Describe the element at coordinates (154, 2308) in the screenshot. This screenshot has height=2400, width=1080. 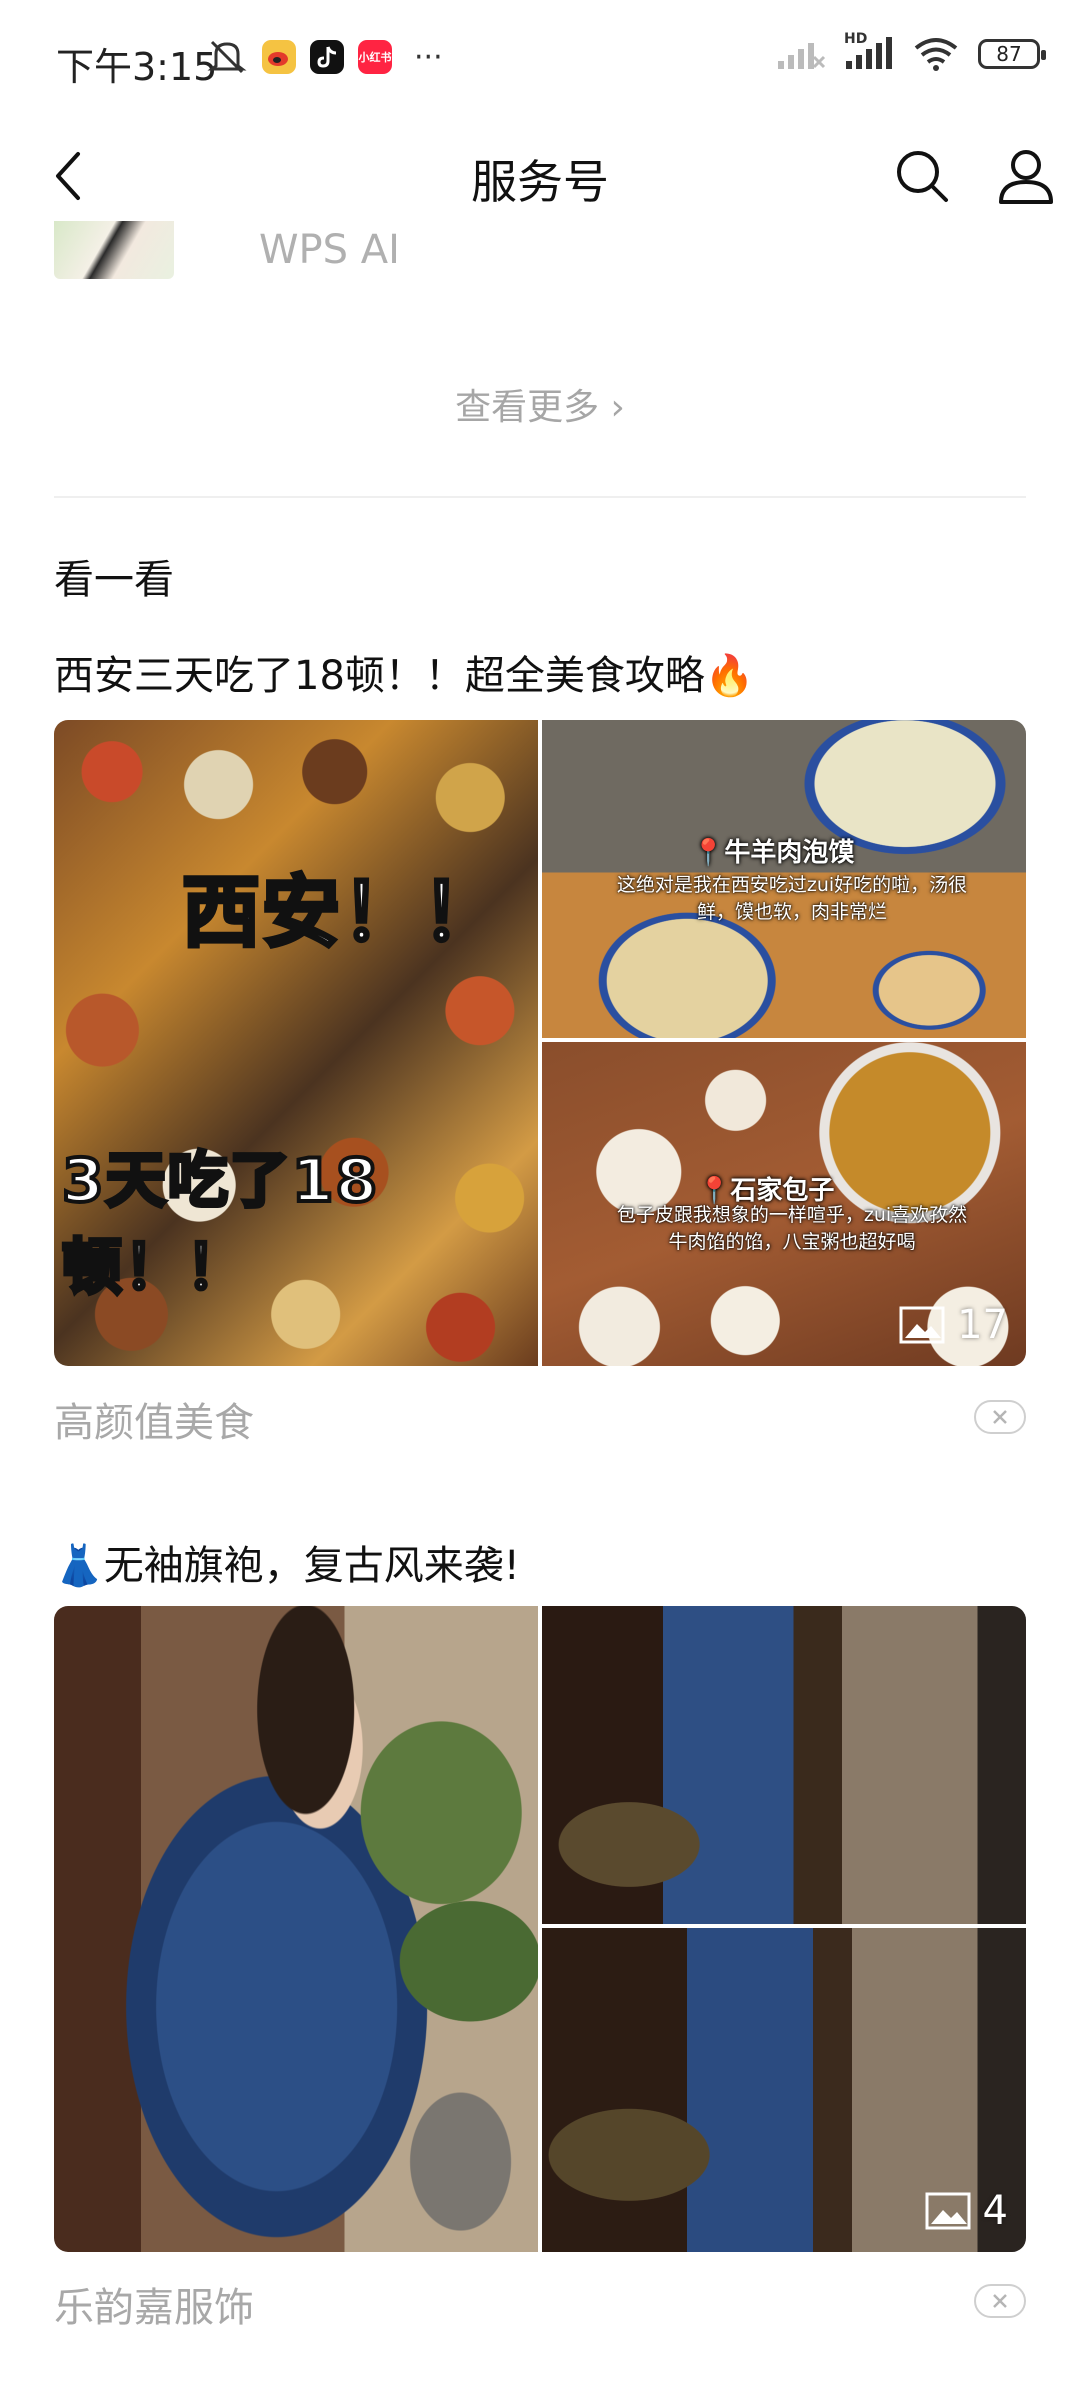
I see `article-source: 乐韵嘉服饰` at that location.